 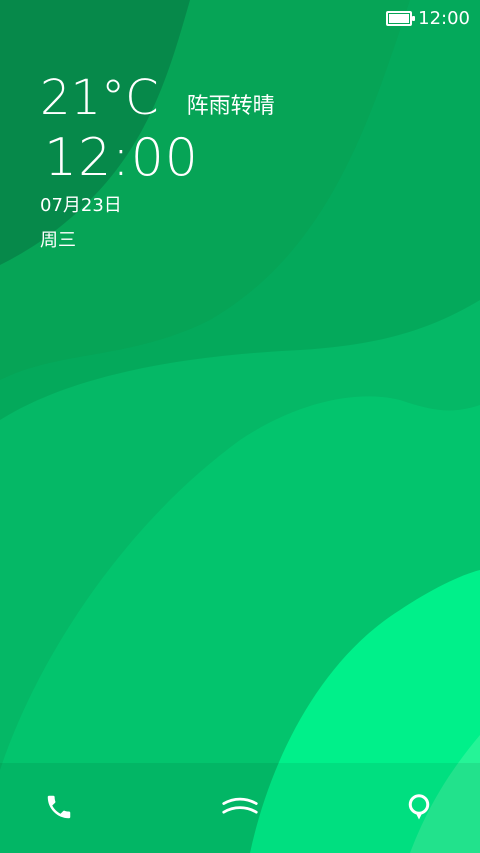 I want to click on bottom-bar, so click(x=240, y=808).